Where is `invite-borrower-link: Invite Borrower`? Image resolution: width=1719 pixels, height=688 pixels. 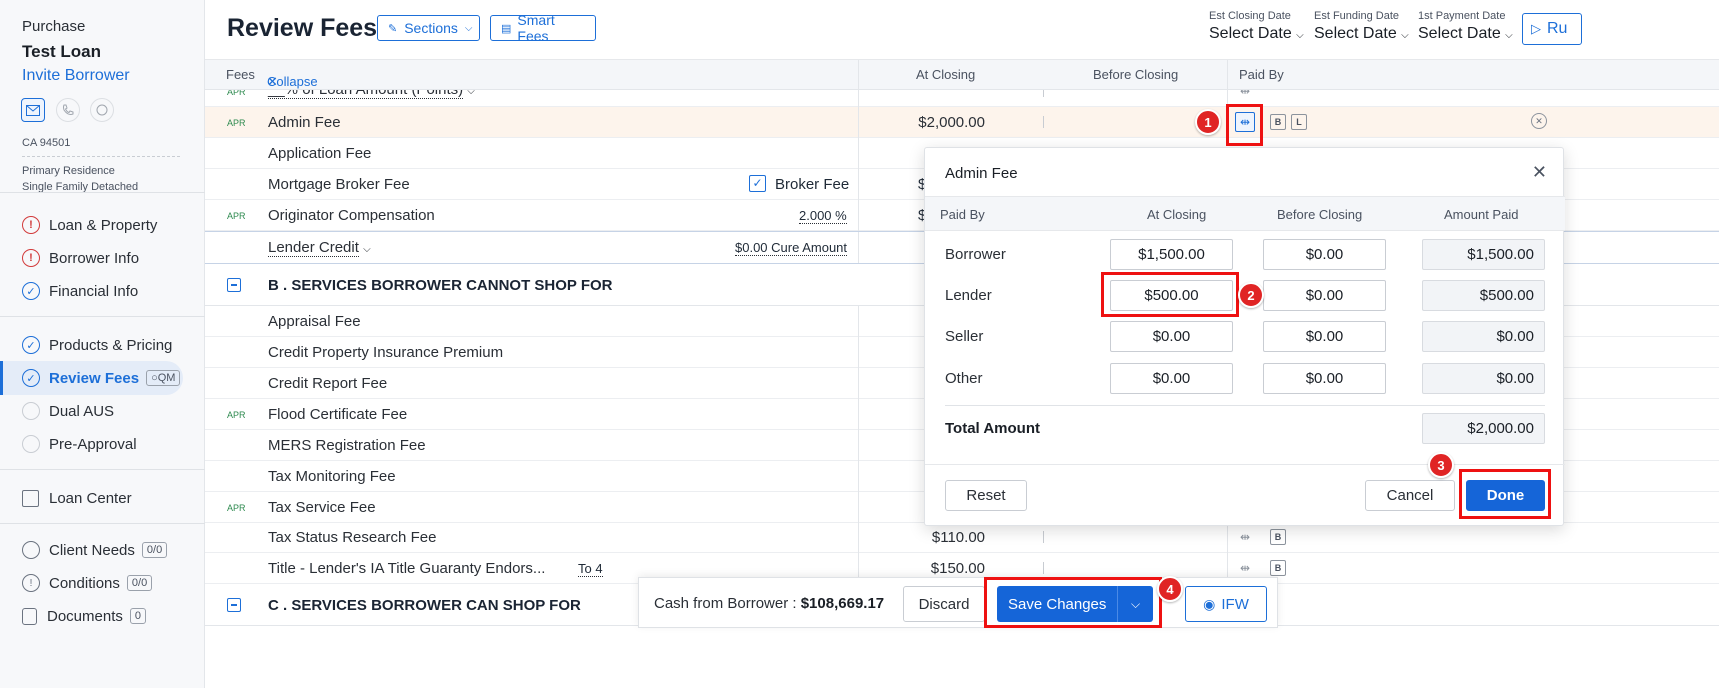 invite-borrower-link: Invite Borrower is located at coordinates (76, 76).